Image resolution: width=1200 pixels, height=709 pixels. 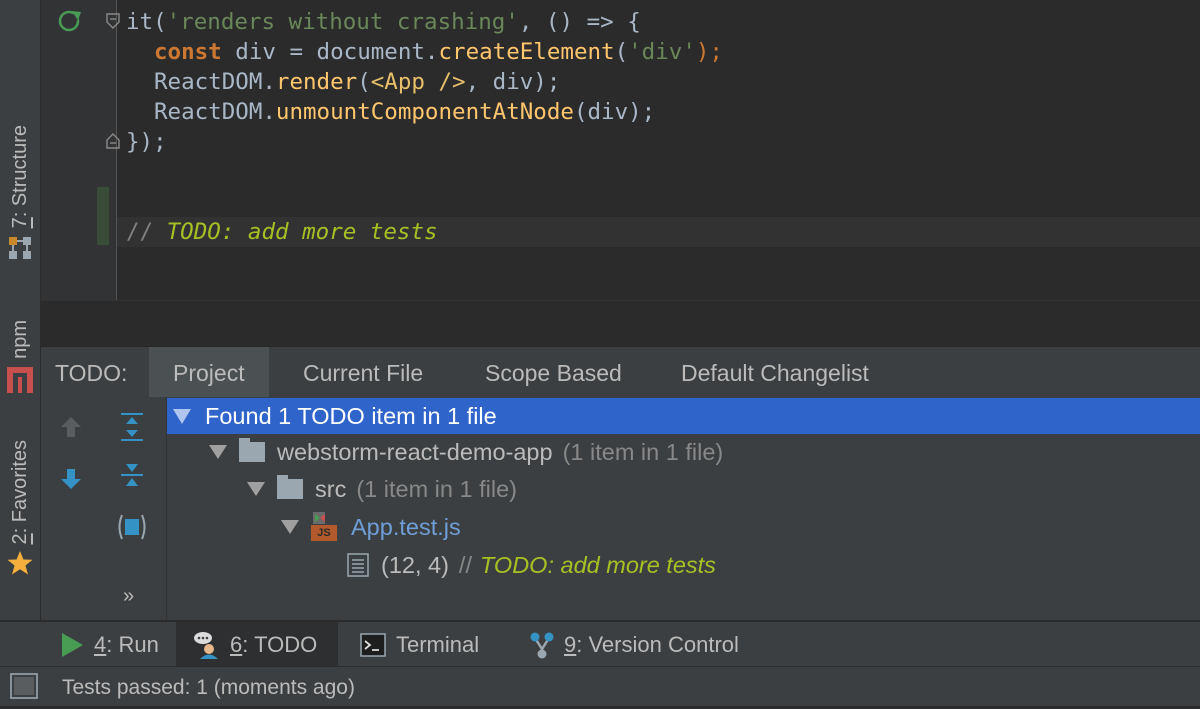 I want to click on npm-icon, so click(x=20, y=379).